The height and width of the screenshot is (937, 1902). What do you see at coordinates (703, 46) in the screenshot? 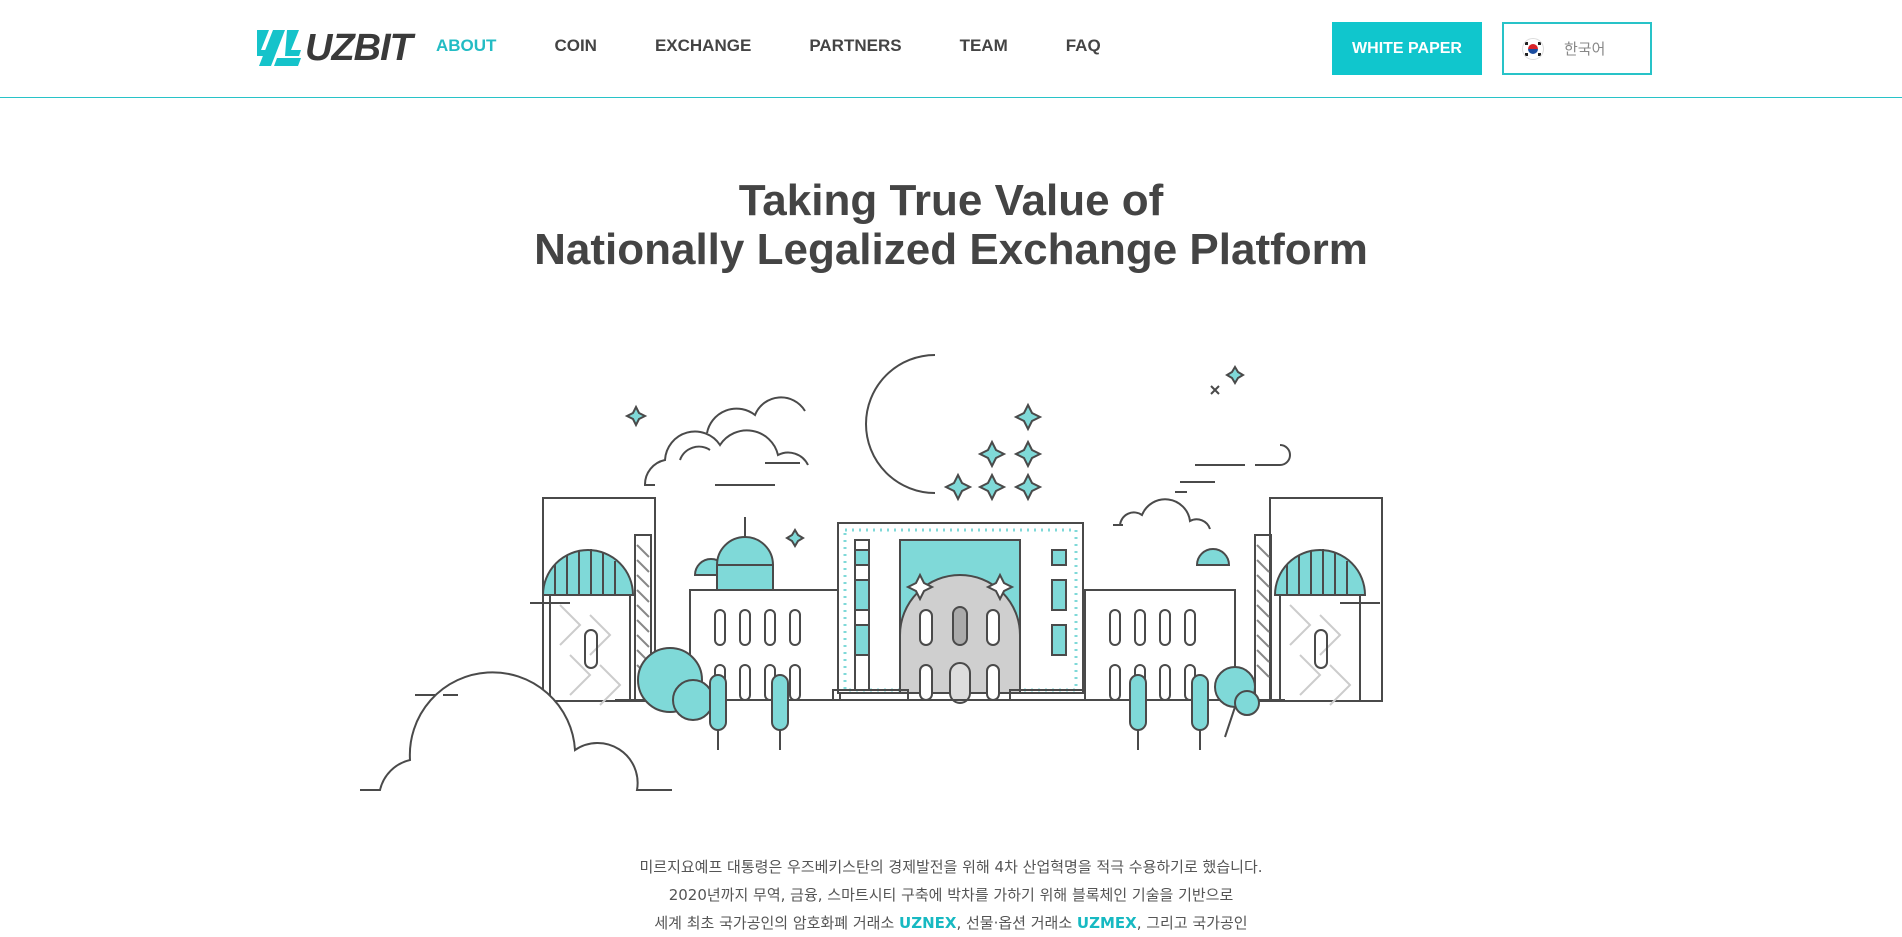
I see `nav-exchange: EXCHANGE` at bounding box center [703, 46].